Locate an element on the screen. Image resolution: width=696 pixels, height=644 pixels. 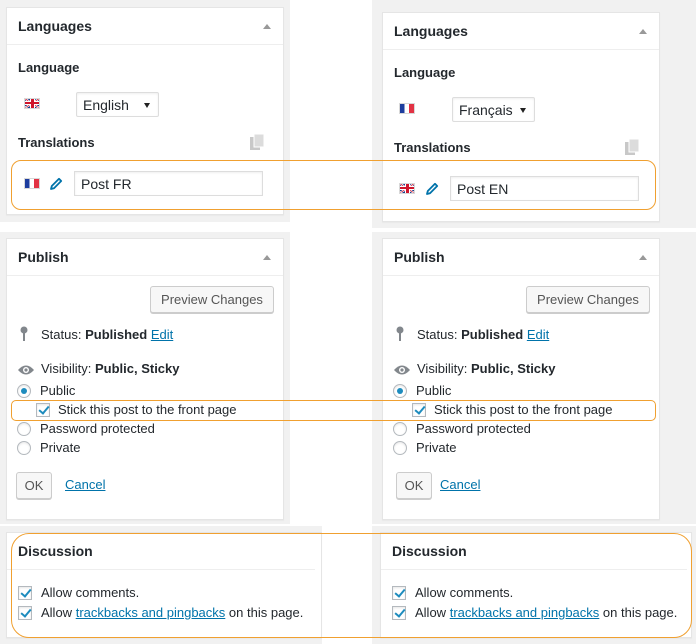
language-select-value: English is located at coordinates (106, 105).